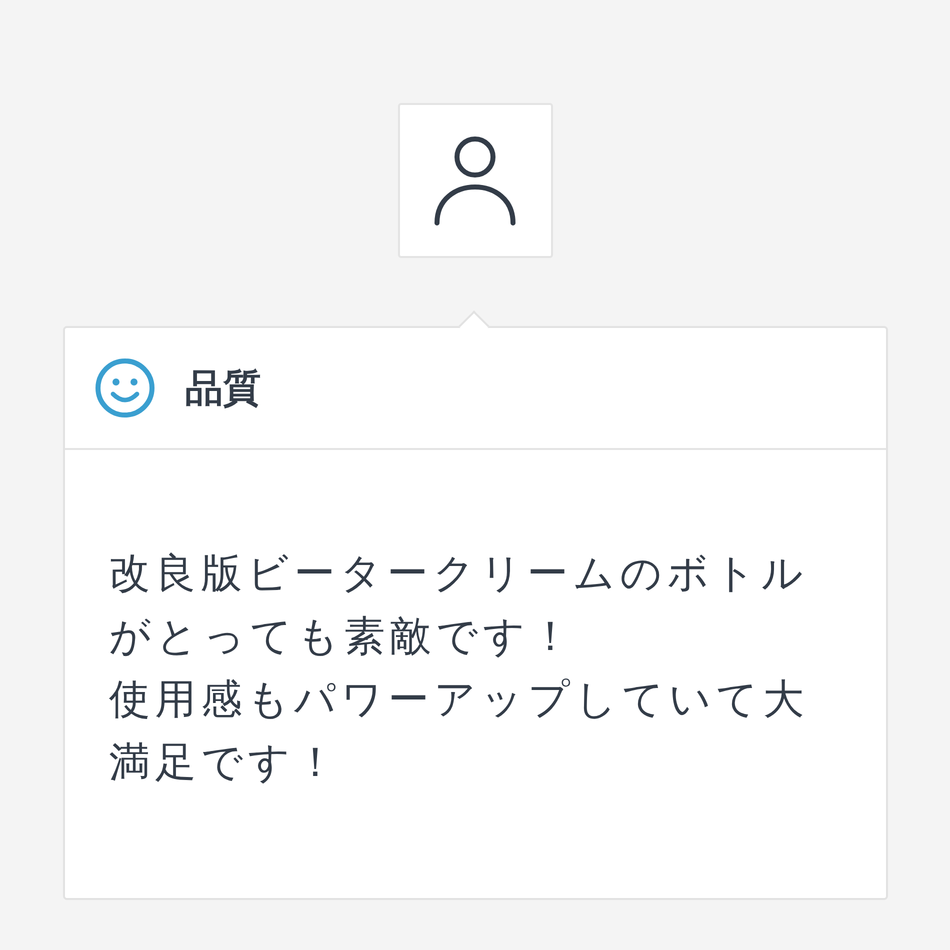 This screenshot has width=950, height=950. Describe the element at coordinates (475, 180) in the screenshot. I see `user-icon` at that location.